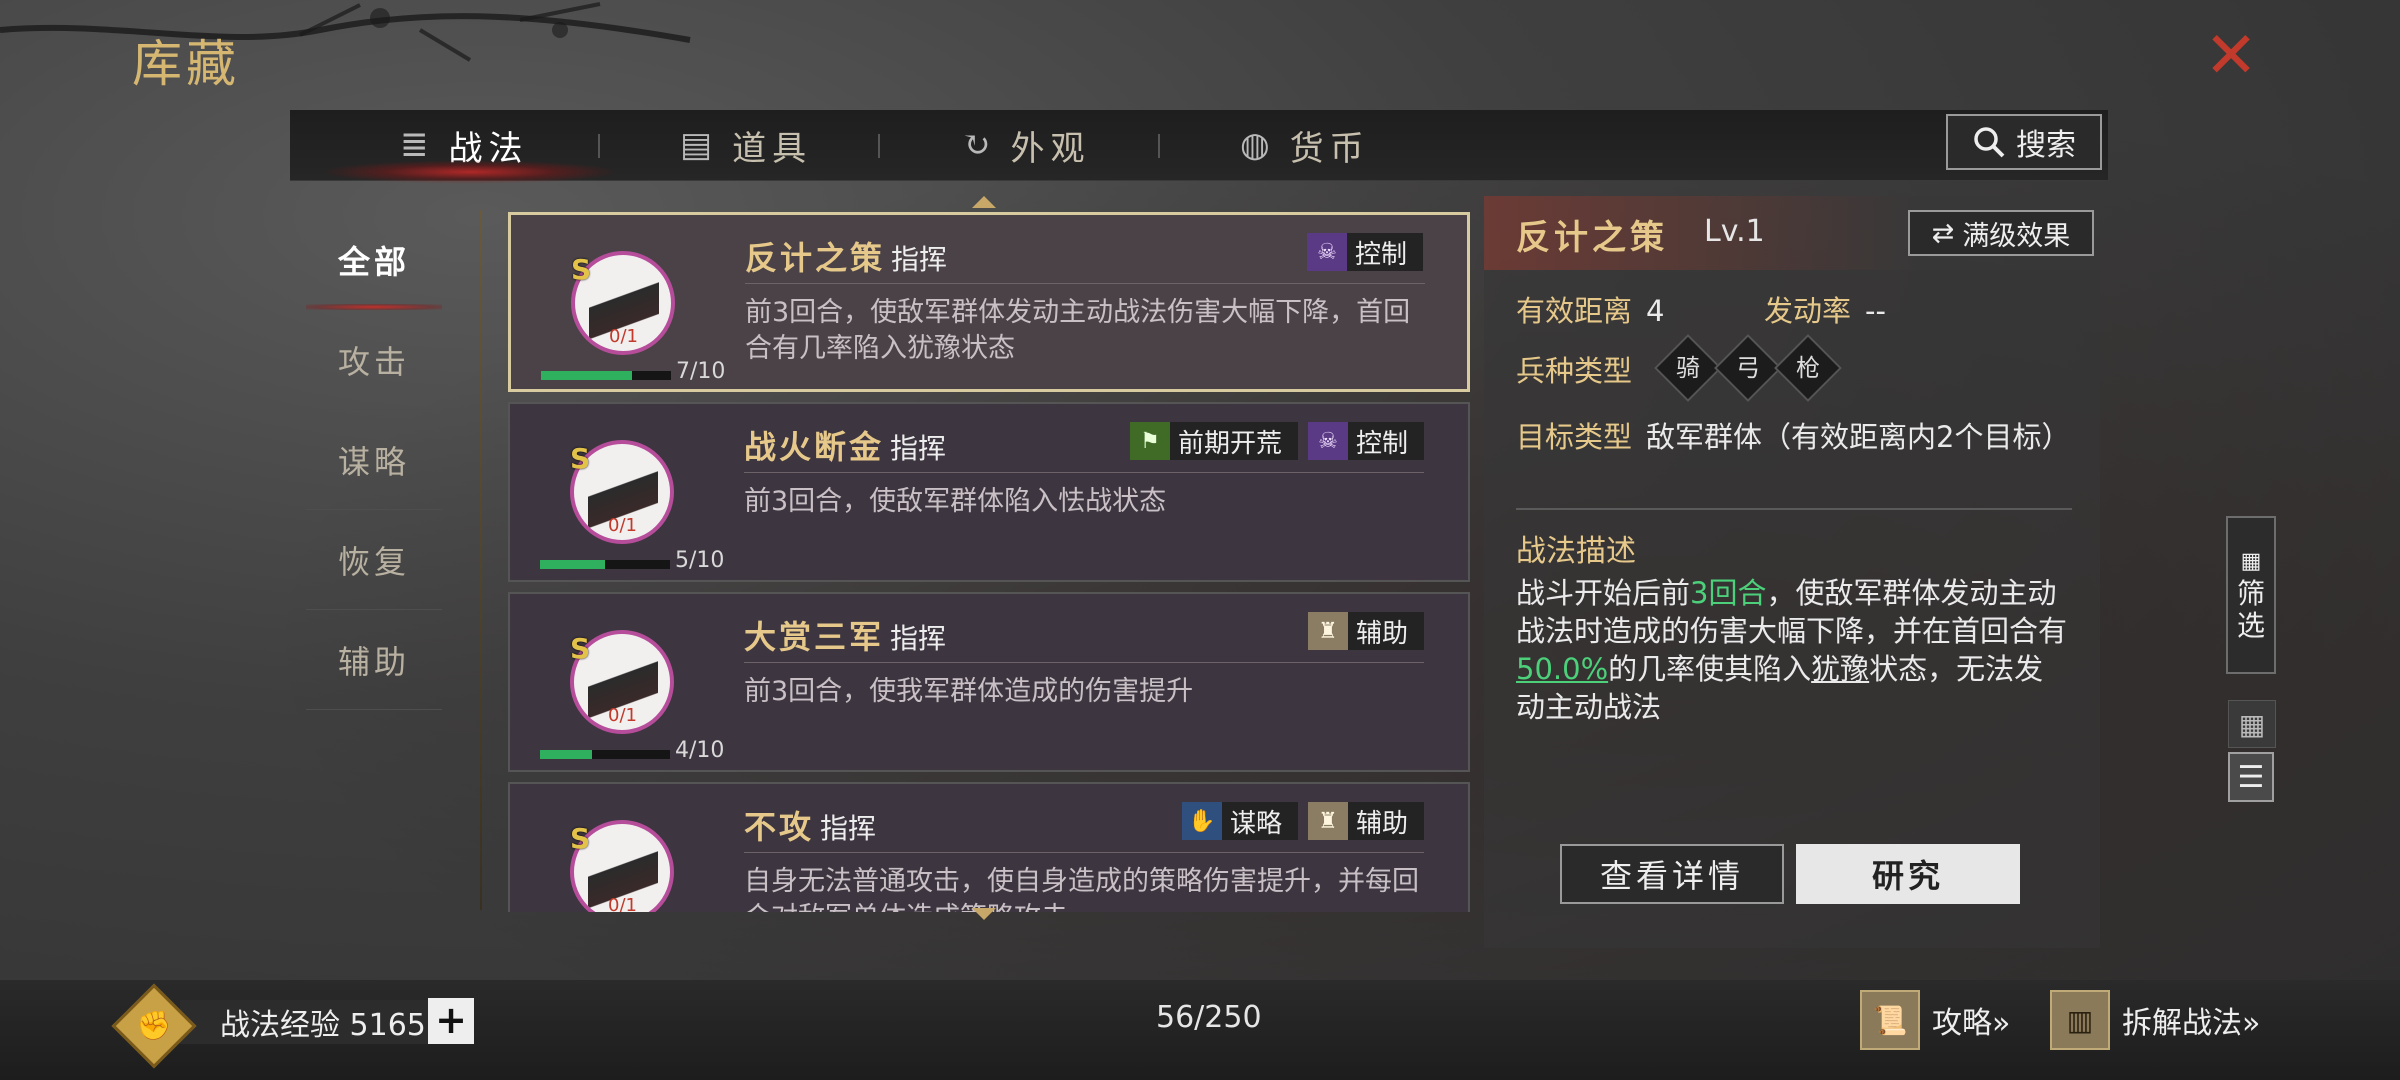  I want to click on detail-divider, so click(1794, 509).